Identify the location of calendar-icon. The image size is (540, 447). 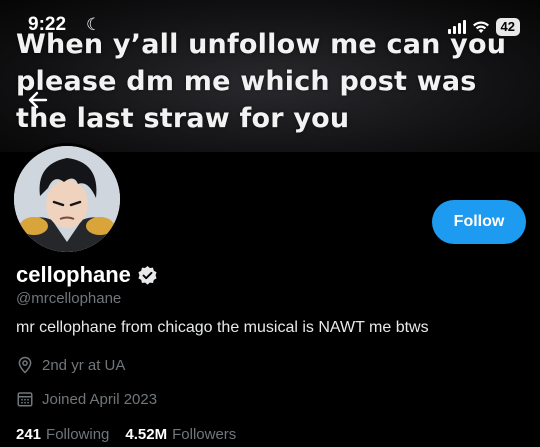
(25, 399).